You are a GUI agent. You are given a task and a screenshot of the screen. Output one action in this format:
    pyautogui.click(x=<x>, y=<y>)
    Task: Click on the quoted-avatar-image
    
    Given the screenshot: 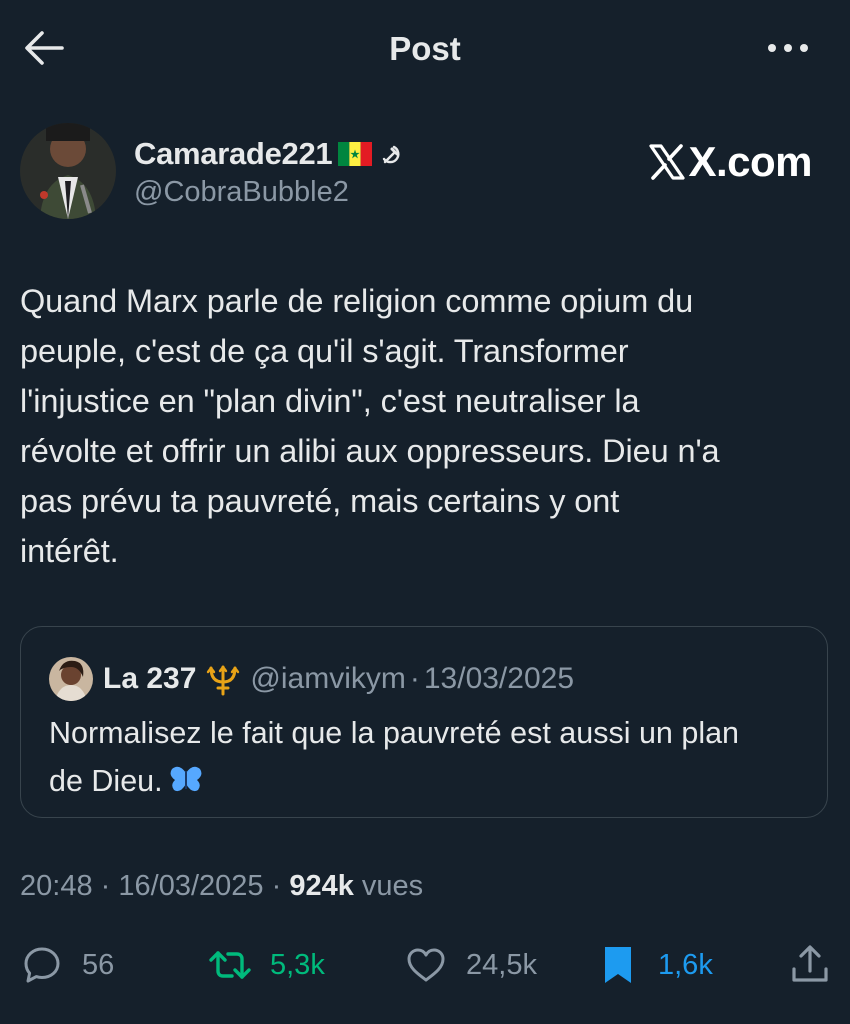 What is the action you would take?
    pyautogui.click(x=71, y=679)
    